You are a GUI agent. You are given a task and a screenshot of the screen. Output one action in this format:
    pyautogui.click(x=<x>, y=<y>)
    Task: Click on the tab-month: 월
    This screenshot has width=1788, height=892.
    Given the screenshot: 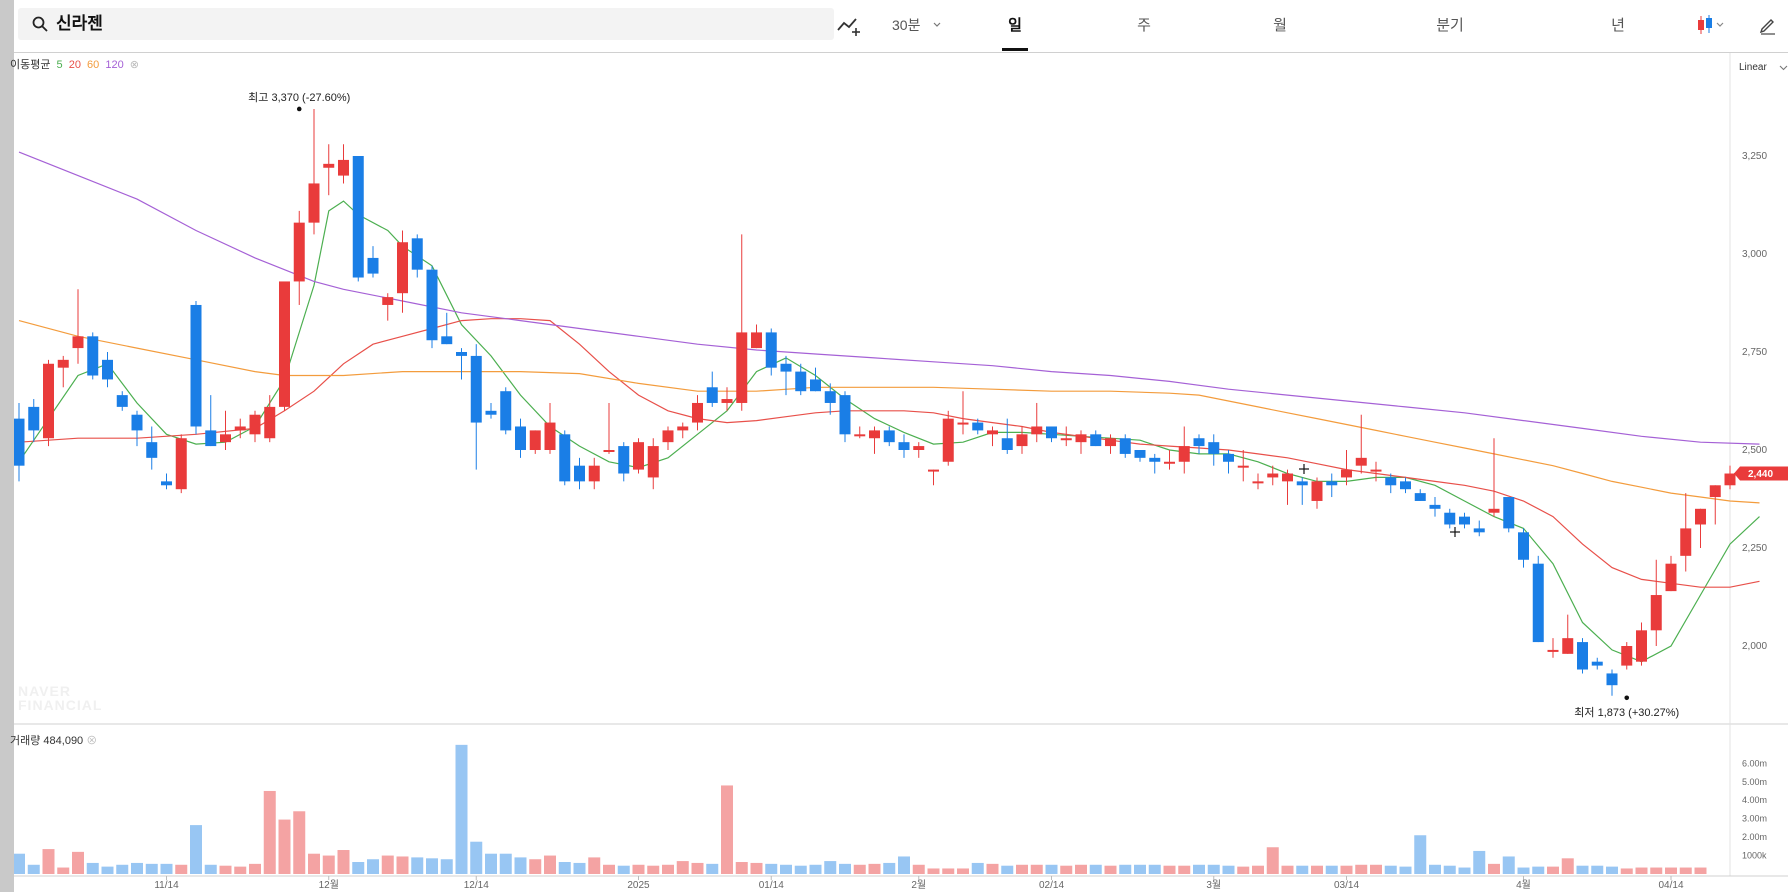 What is the action you would take?
    pyautogui.click(x=1280, y=26)
    